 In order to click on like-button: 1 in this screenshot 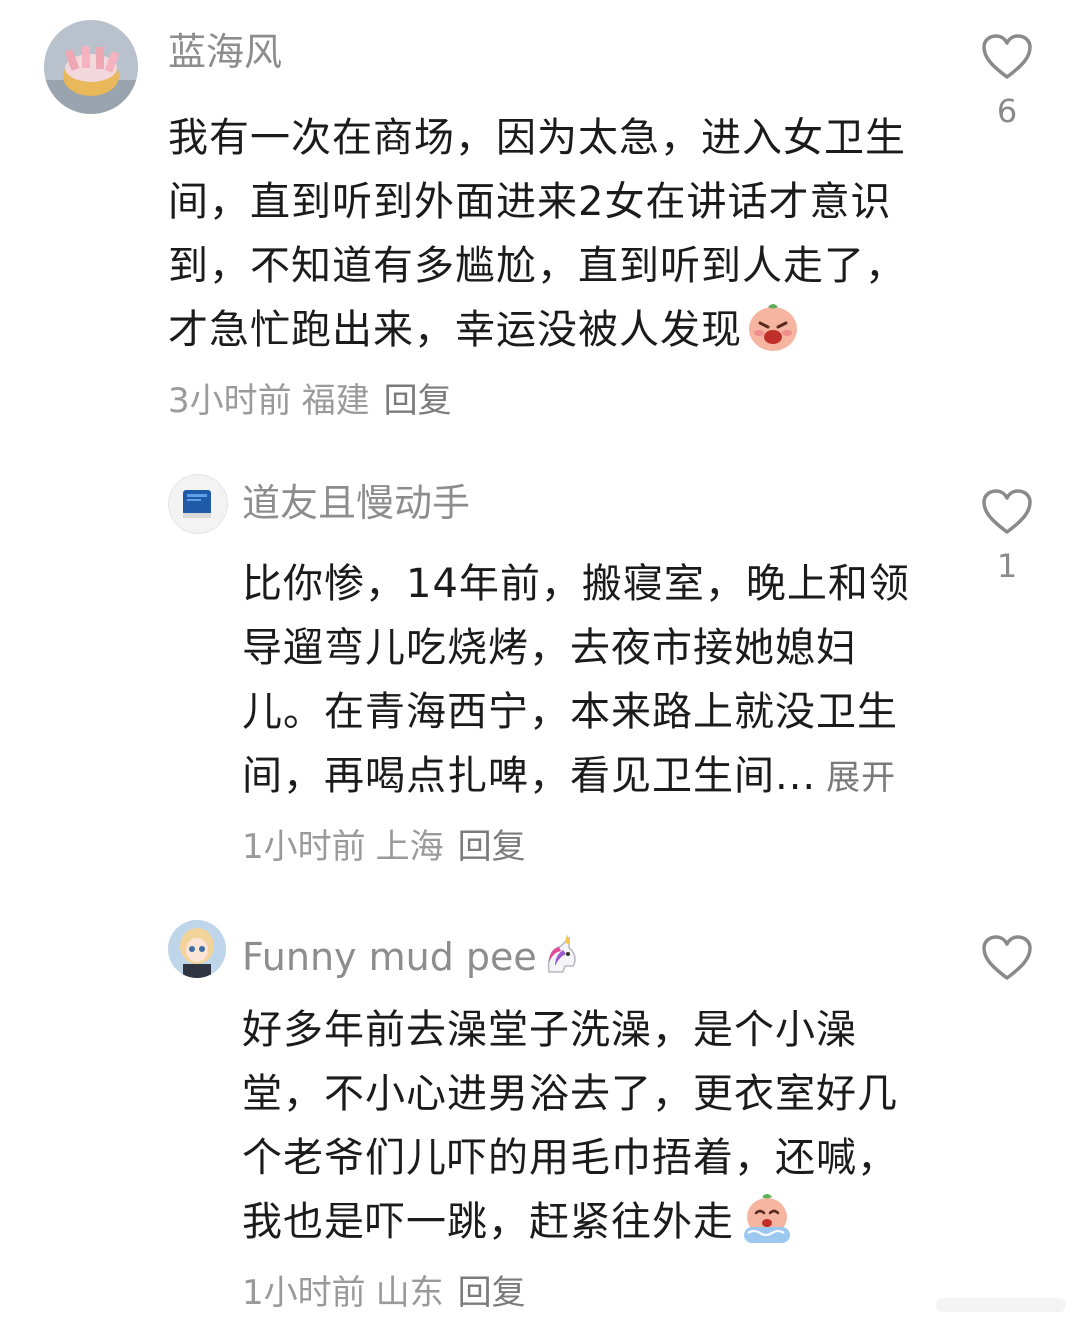, I will do `click(1007, 535)`.